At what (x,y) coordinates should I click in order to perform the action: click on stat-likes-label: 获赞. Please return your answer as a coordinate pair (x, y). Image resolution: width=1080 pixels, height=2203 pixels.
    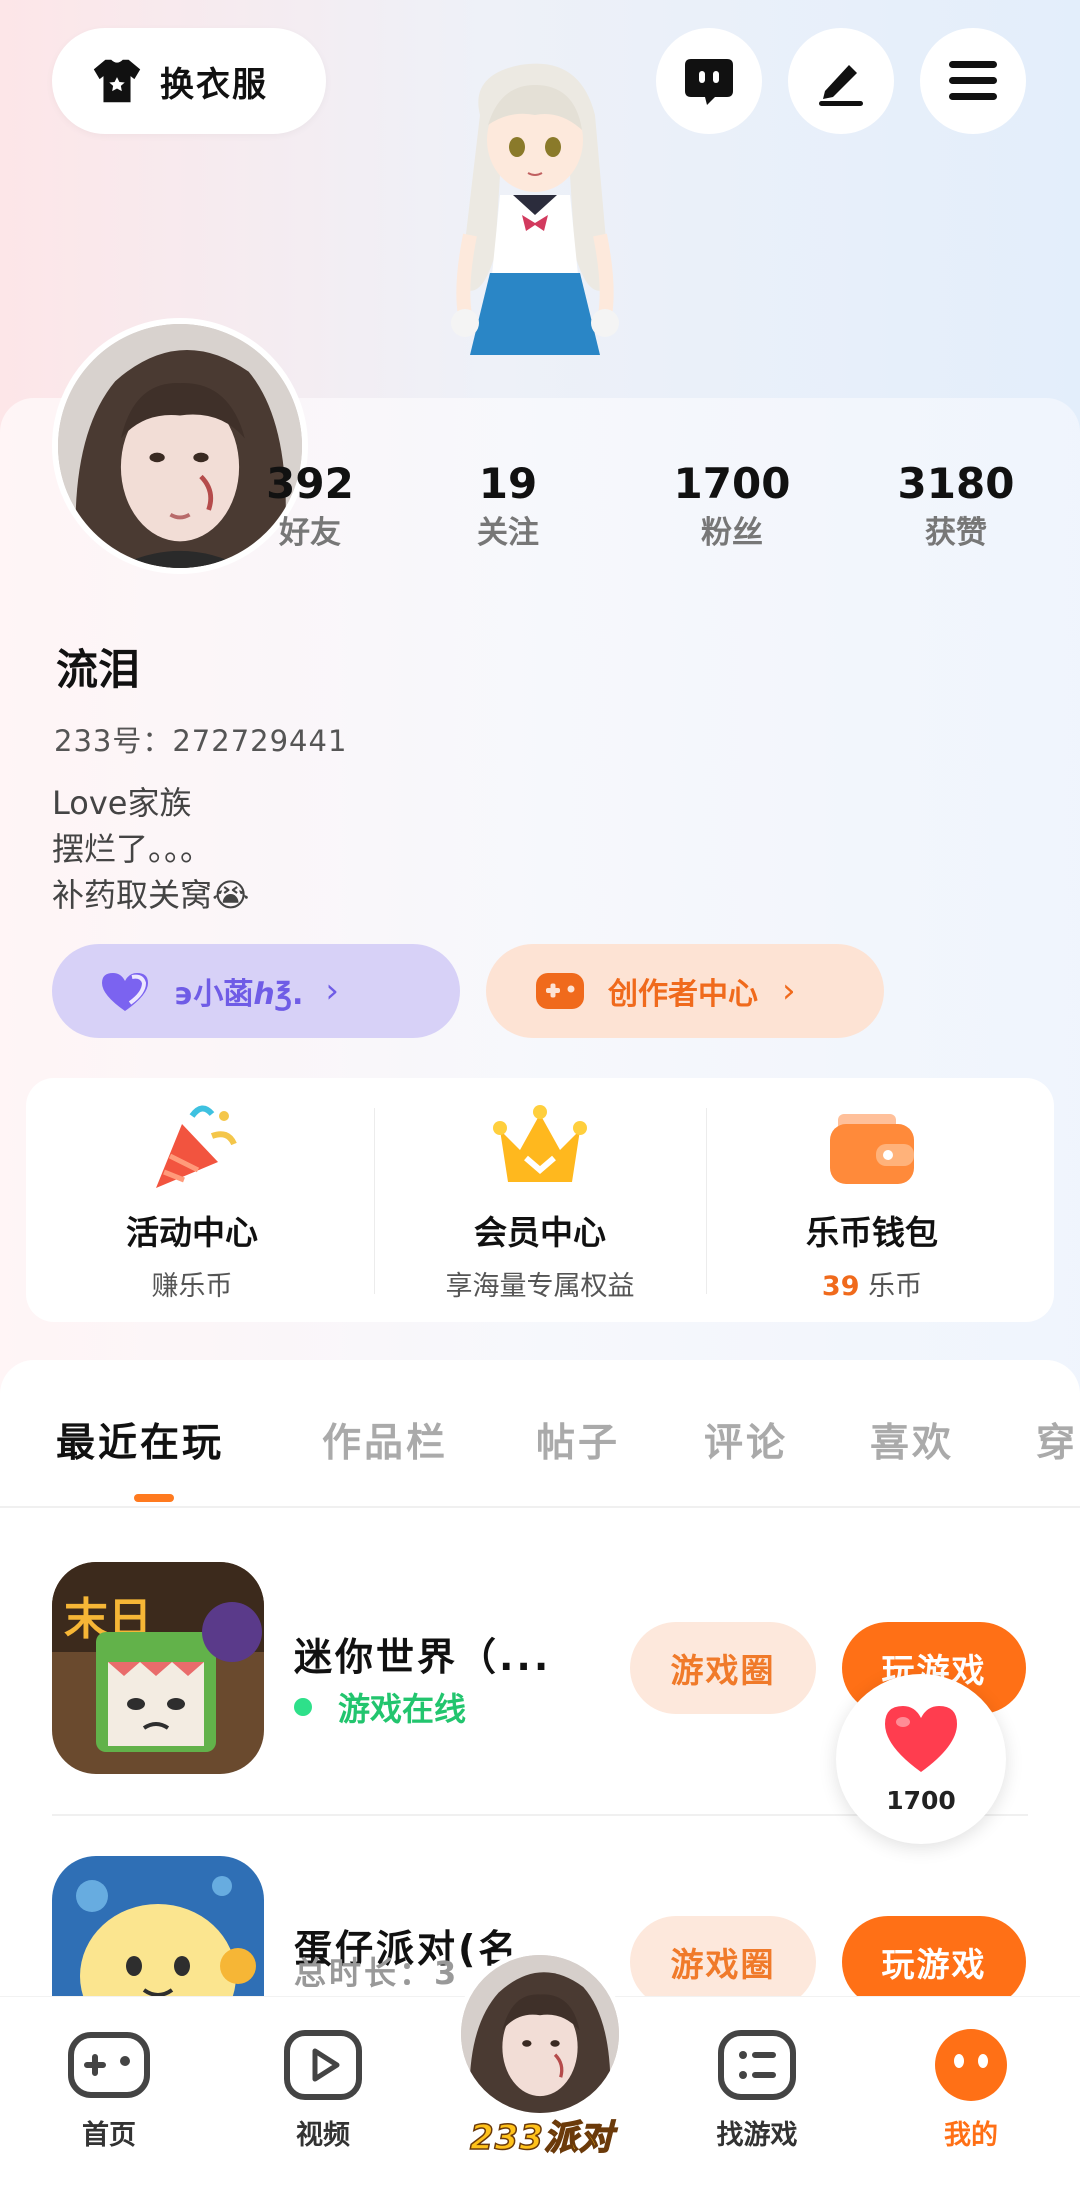
    Looking at the image, I should click on (956, 533).